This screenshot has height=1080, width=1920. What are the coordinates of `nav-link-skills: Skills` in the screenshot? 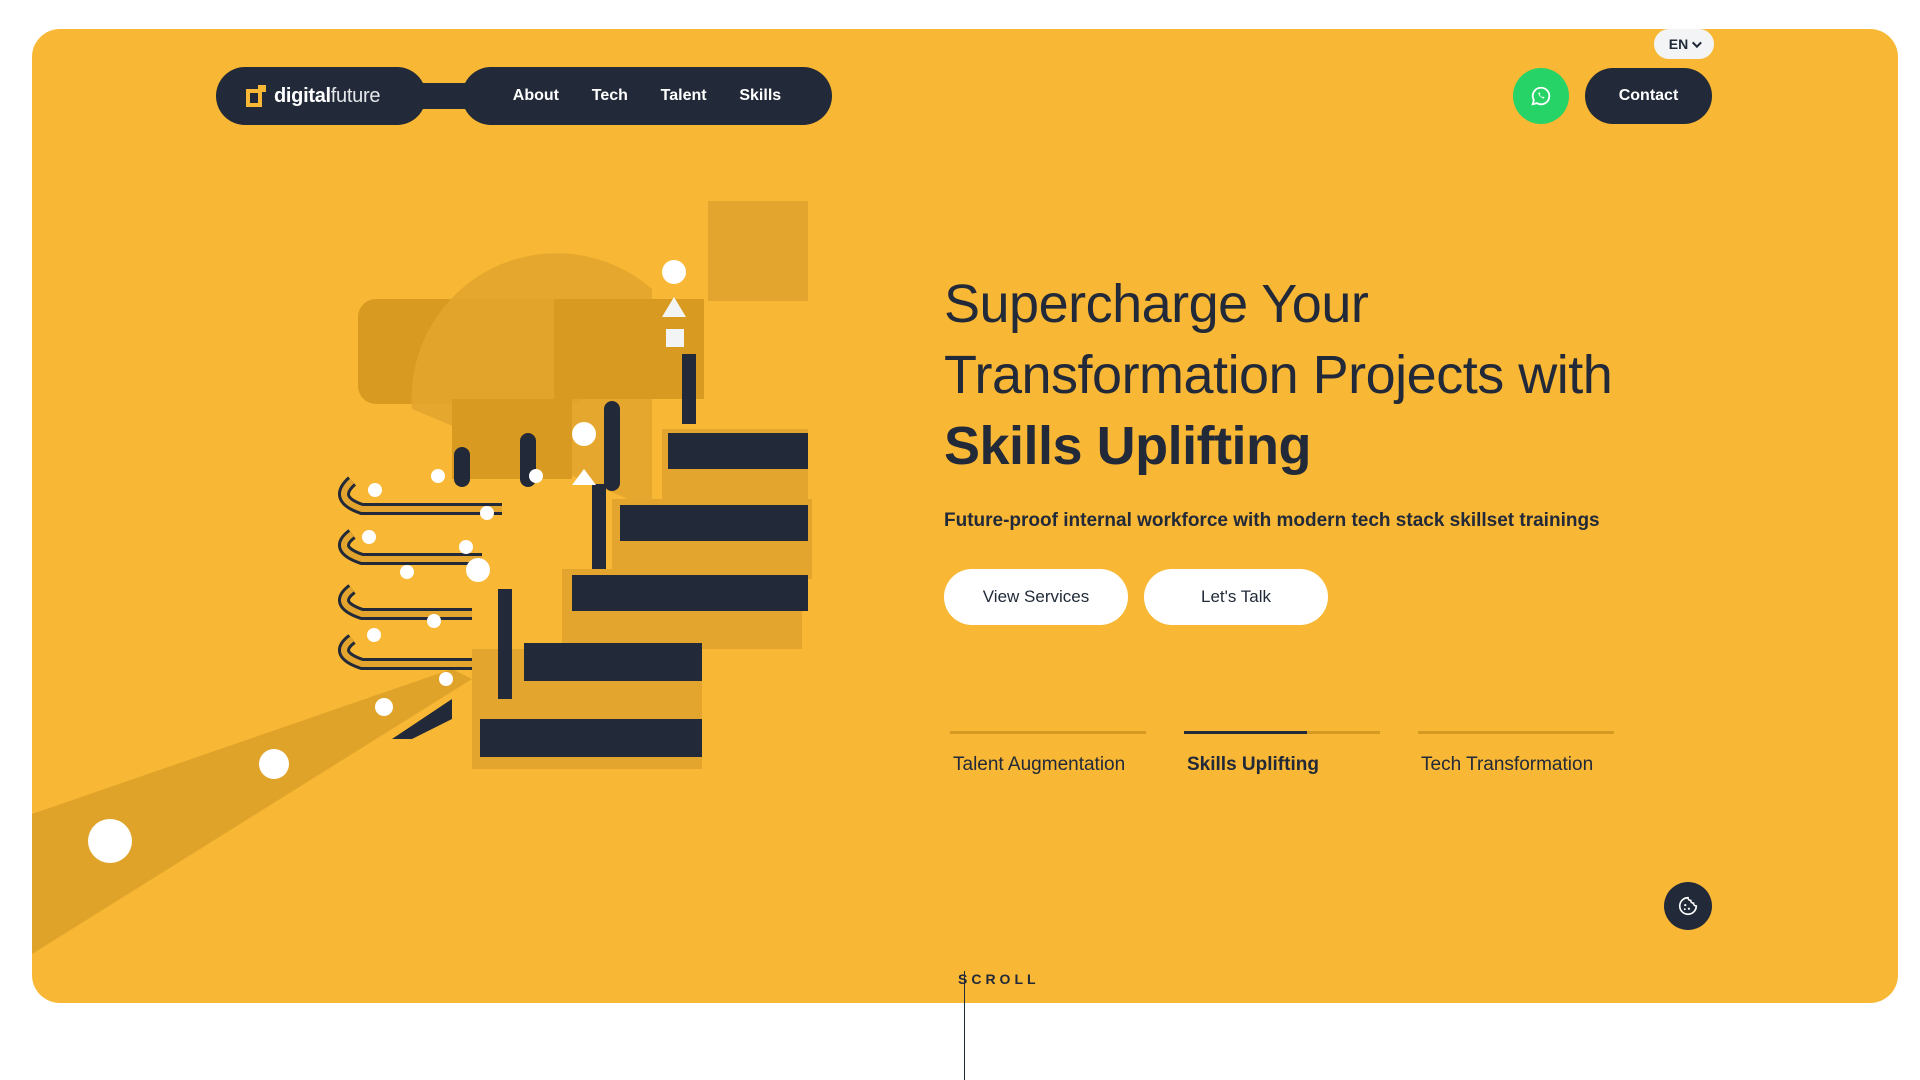 It's located at (760, 96).